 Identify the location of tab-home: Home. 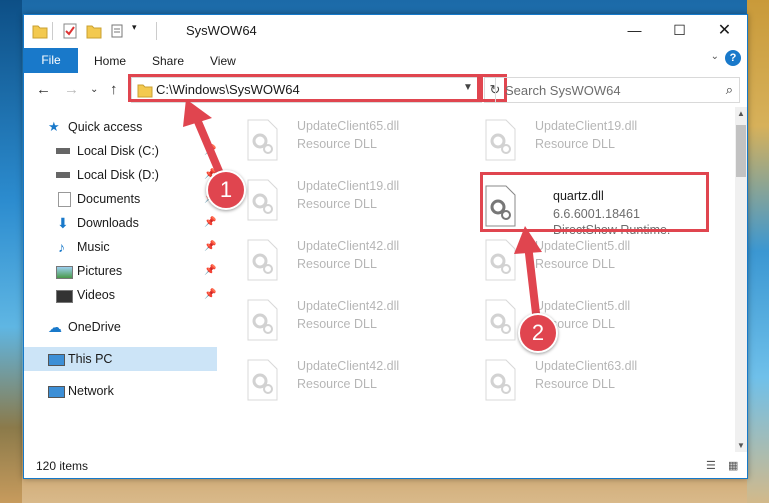
(110, 61).